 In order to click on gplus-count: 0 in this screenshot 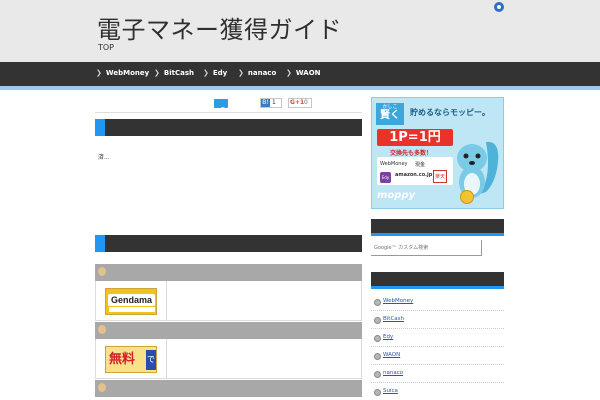, I will do `click(306, 102)`.